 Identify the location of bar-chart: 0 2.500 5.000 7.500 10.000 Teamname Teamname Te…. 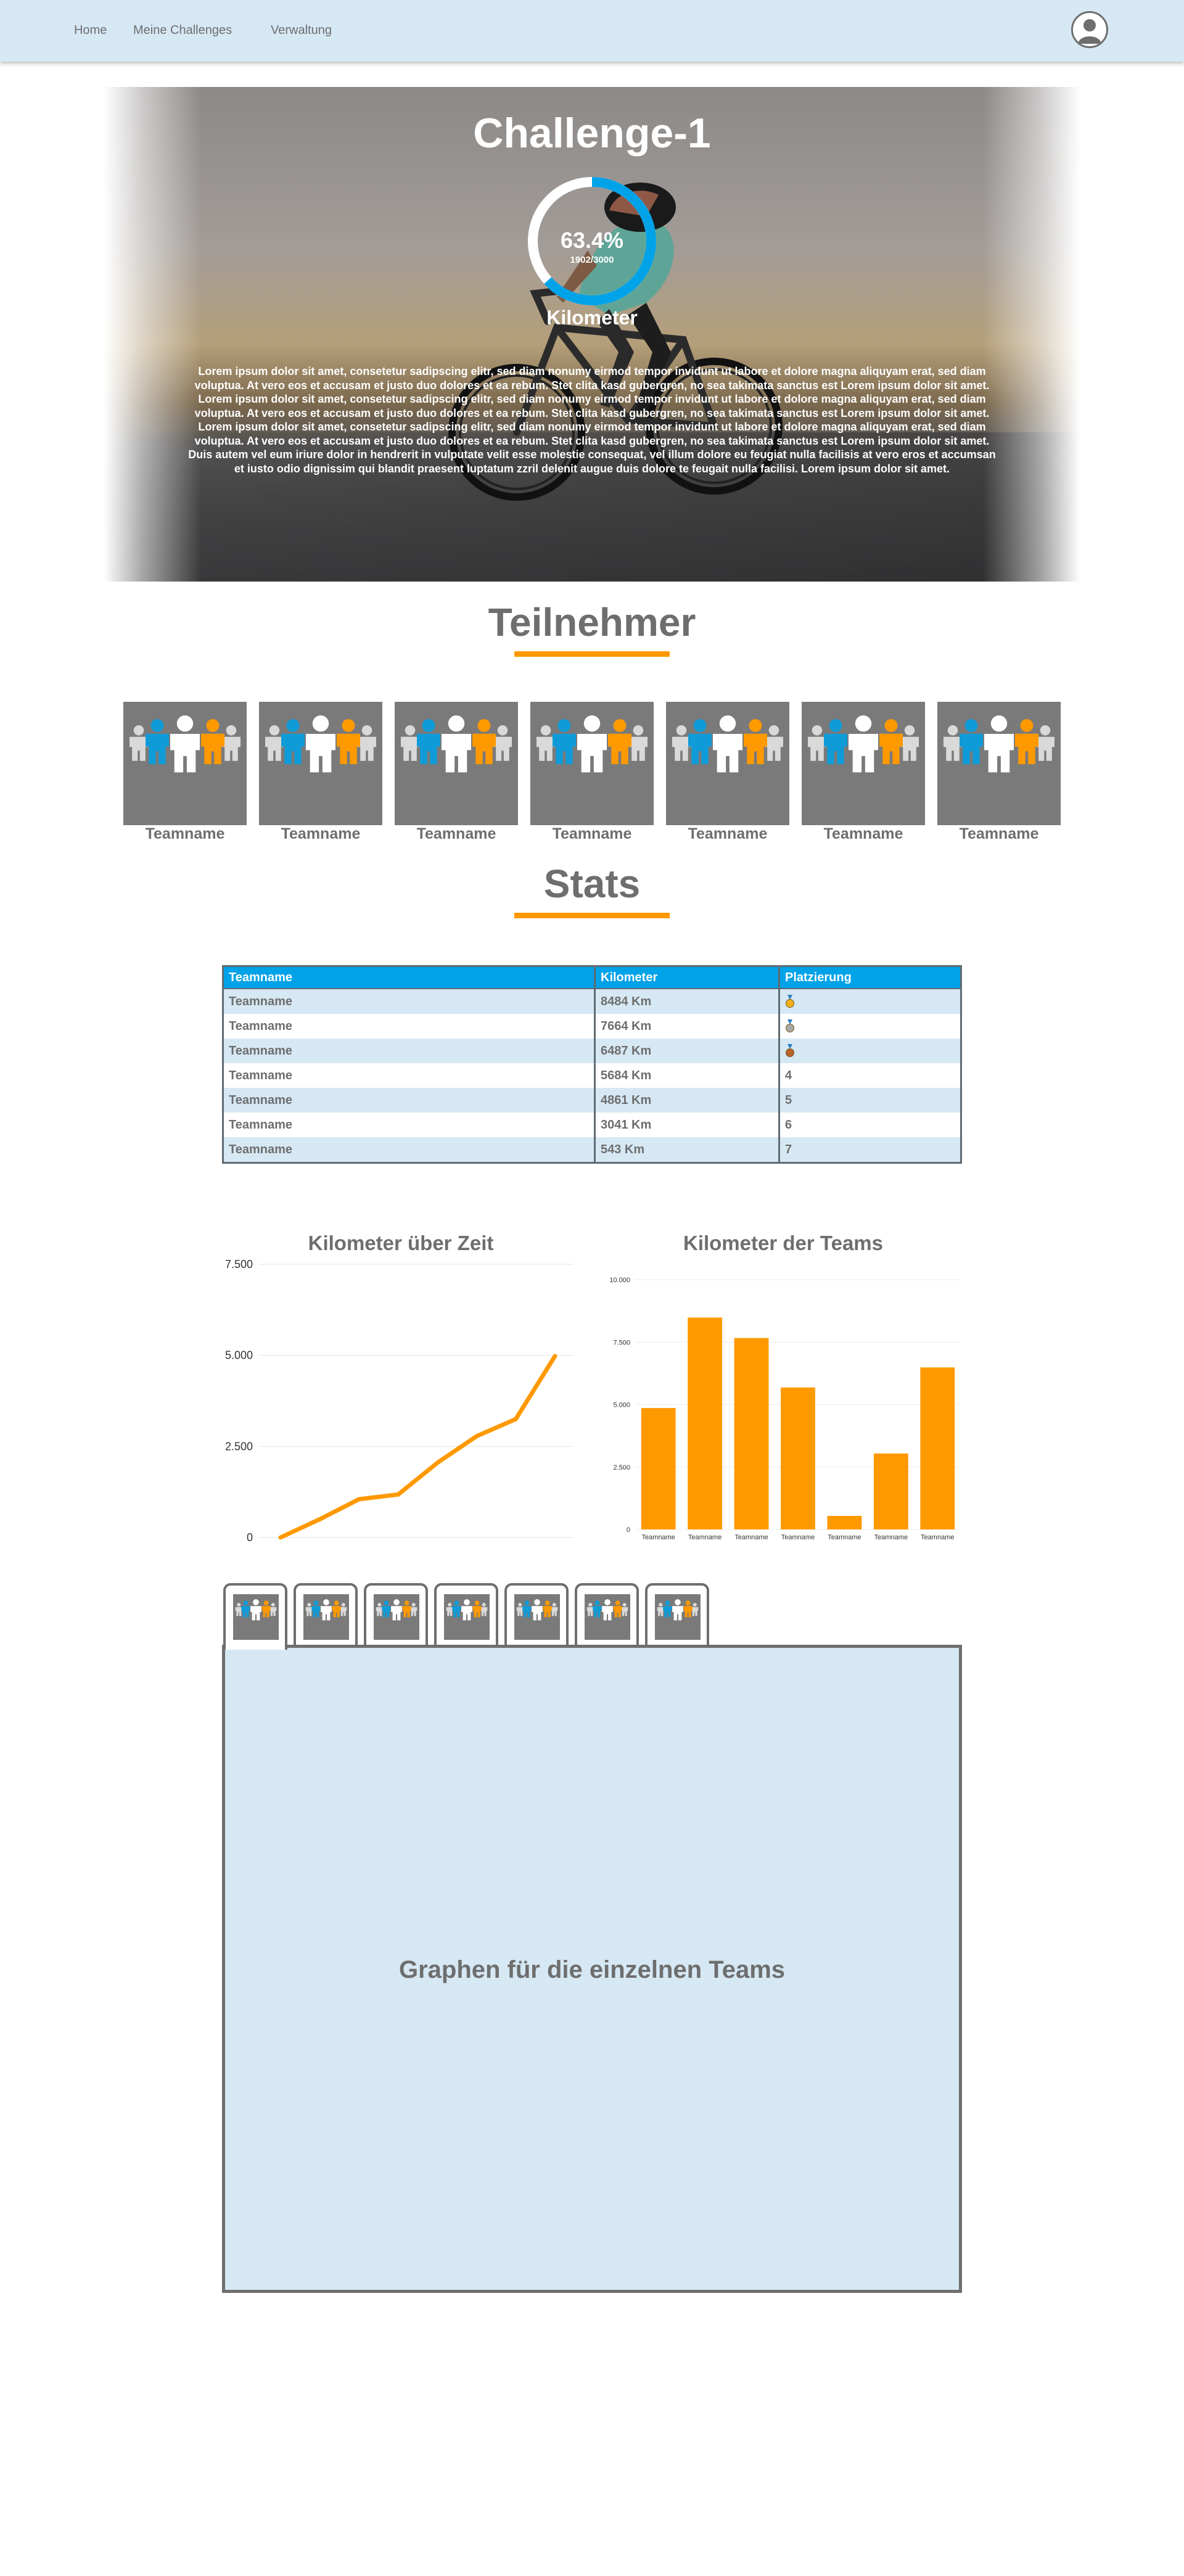
(785, 1409).